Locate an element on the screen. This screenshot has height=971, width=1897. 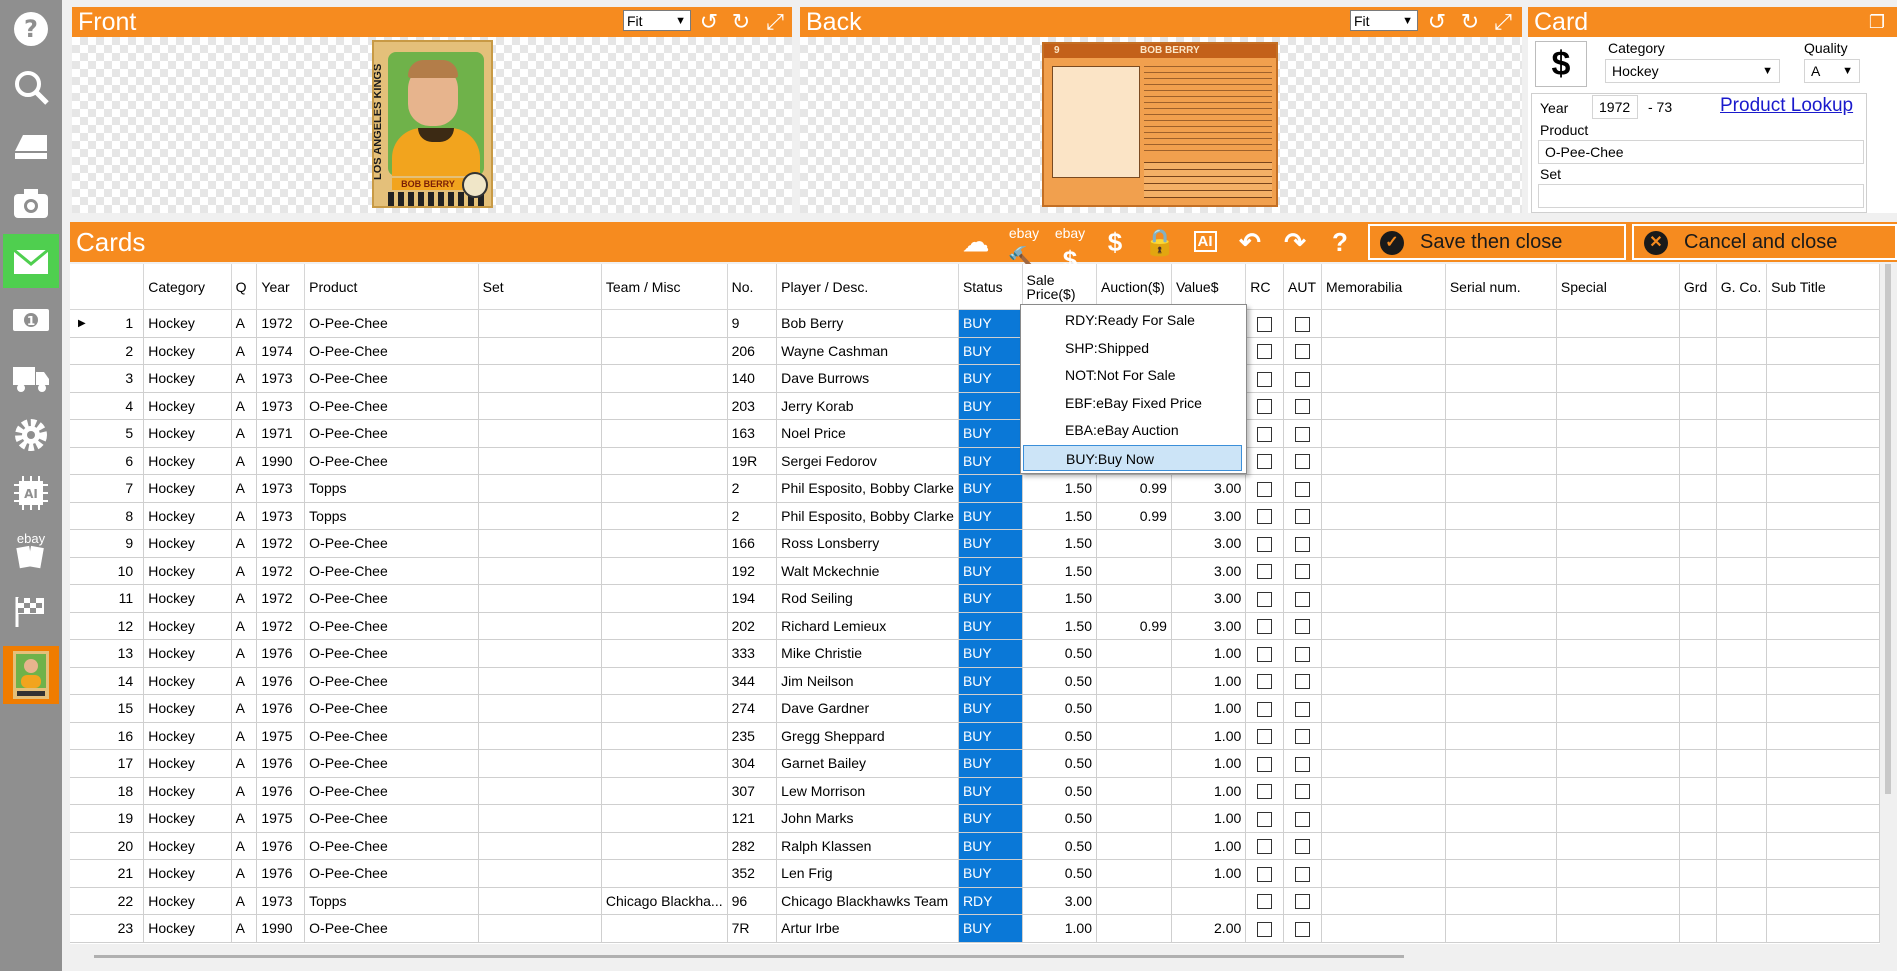
camera-icon is located at coordinates (31, 203).